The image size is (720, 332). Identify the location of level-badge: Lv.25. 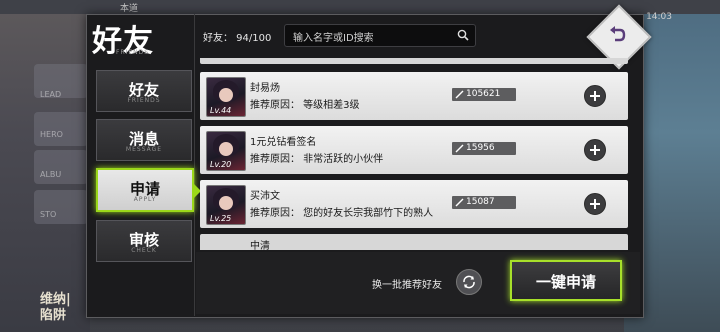
(221, 218).